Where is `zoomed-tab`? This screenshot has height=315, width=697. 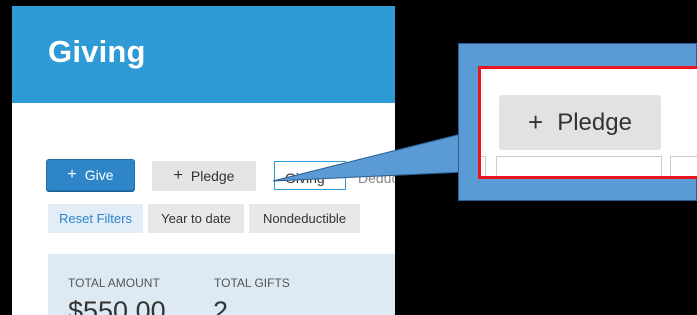
zoomed-tab is located at coordinates (579, 166).